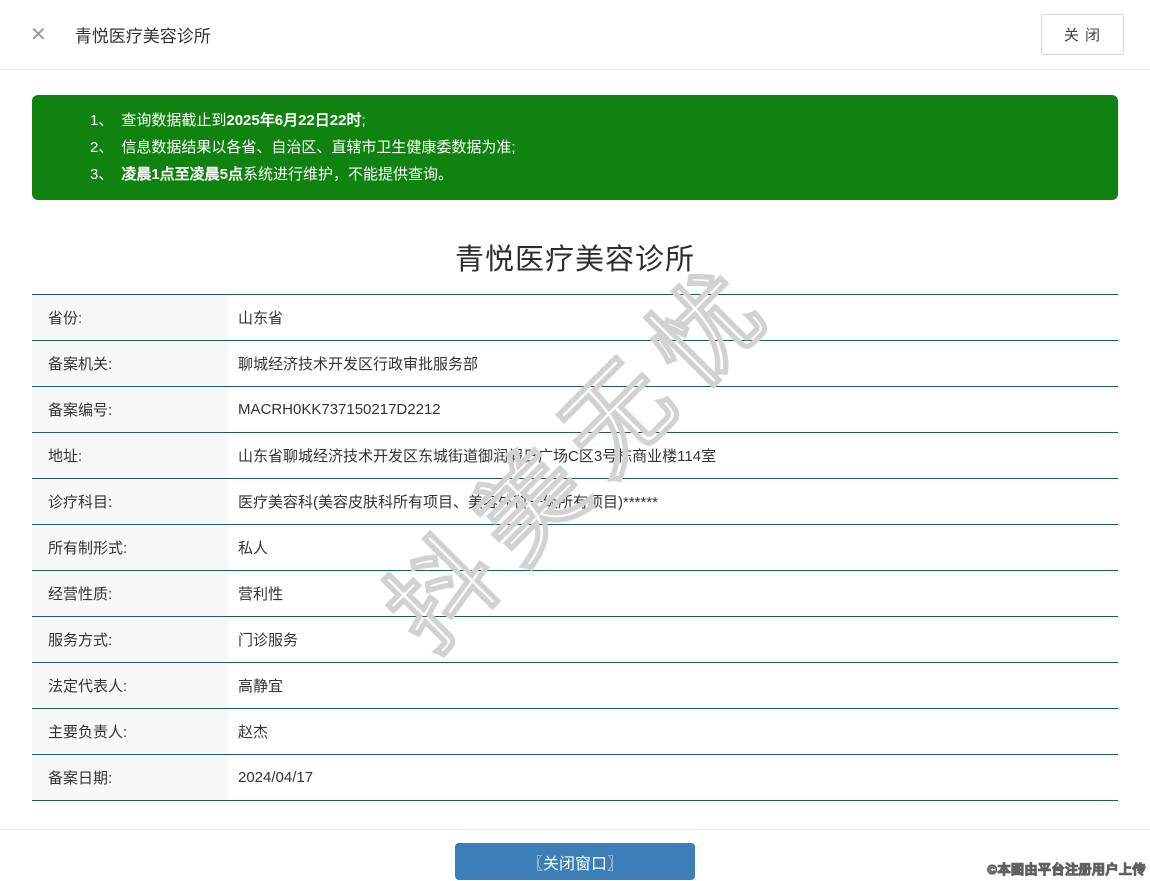  What do you see at coordinates (477, 456) in the screenshot?
I see `row-value: 山东省聊城经济技术开发区东城街道御润假日广场C区3号栋商业楼114室` at bounding box center [477, 456].